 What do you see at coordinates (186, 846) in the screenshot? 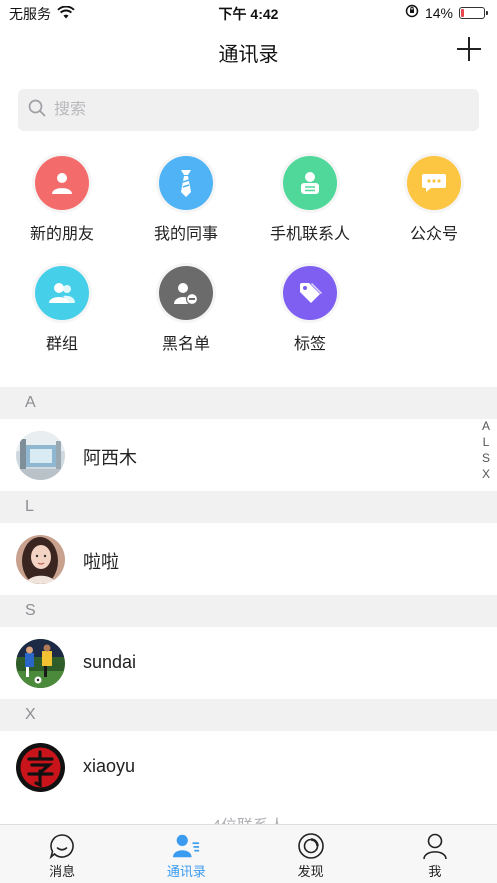
I see `contacts-icon` at bounding box center [186, 846].